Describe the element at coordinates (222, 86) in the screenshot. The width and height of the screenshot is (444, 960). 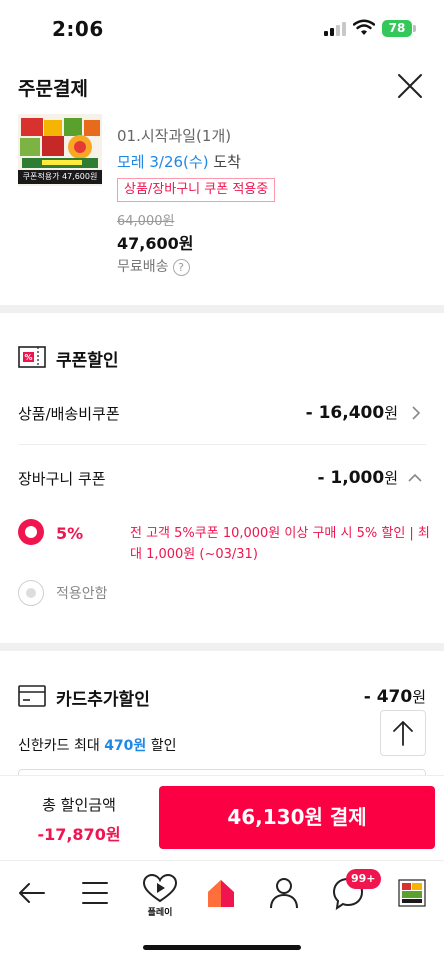
I see `page-header: 주문결제` at that location.